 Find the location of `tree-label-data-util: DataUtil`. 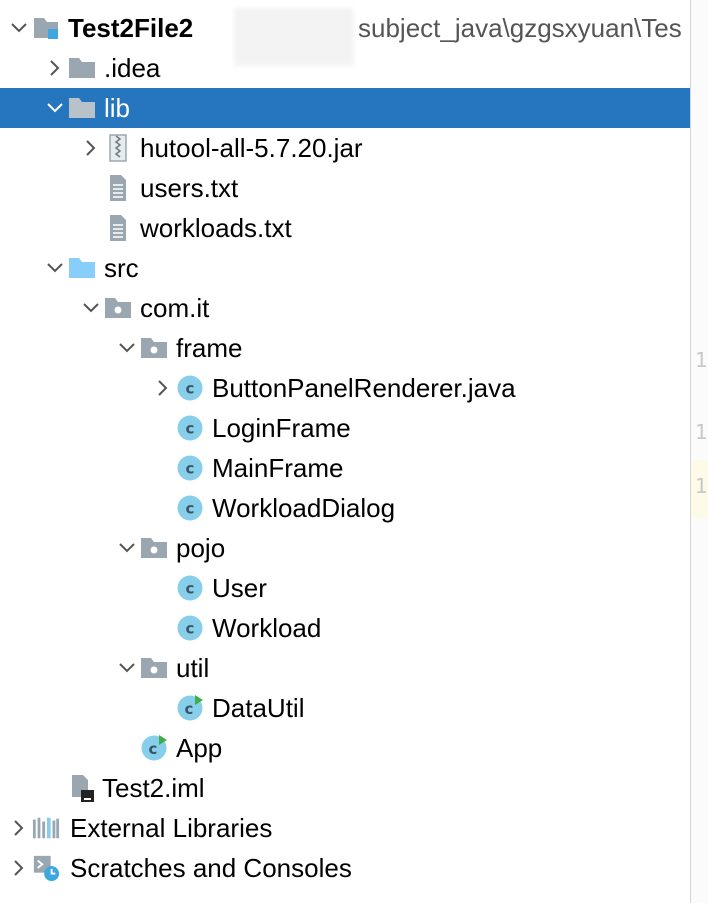

tree-label-data-util: DataUtil is located at coordinates (258, 708).